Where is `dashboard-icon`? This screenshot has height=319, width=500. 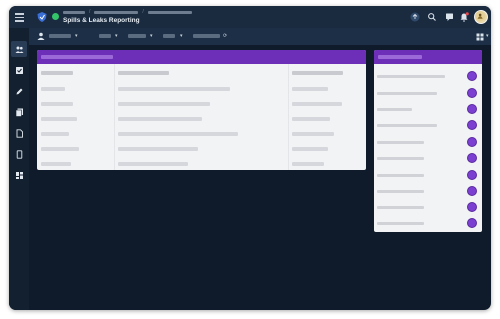
dashboard-icon is located at coordinates (19, 175).